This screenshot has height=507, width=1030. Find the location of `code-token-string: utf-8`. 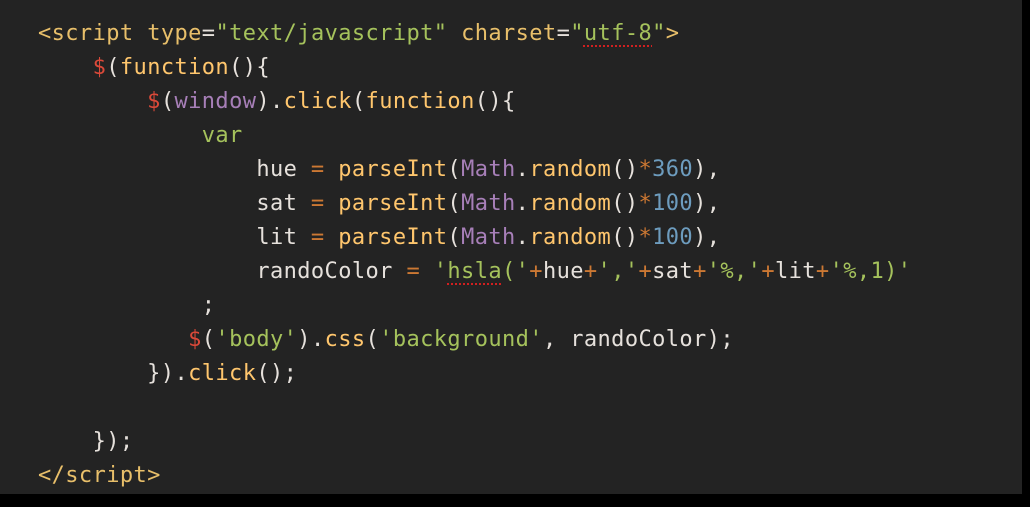

code-token-string: utf-8 is located at coordinates (618, 33).